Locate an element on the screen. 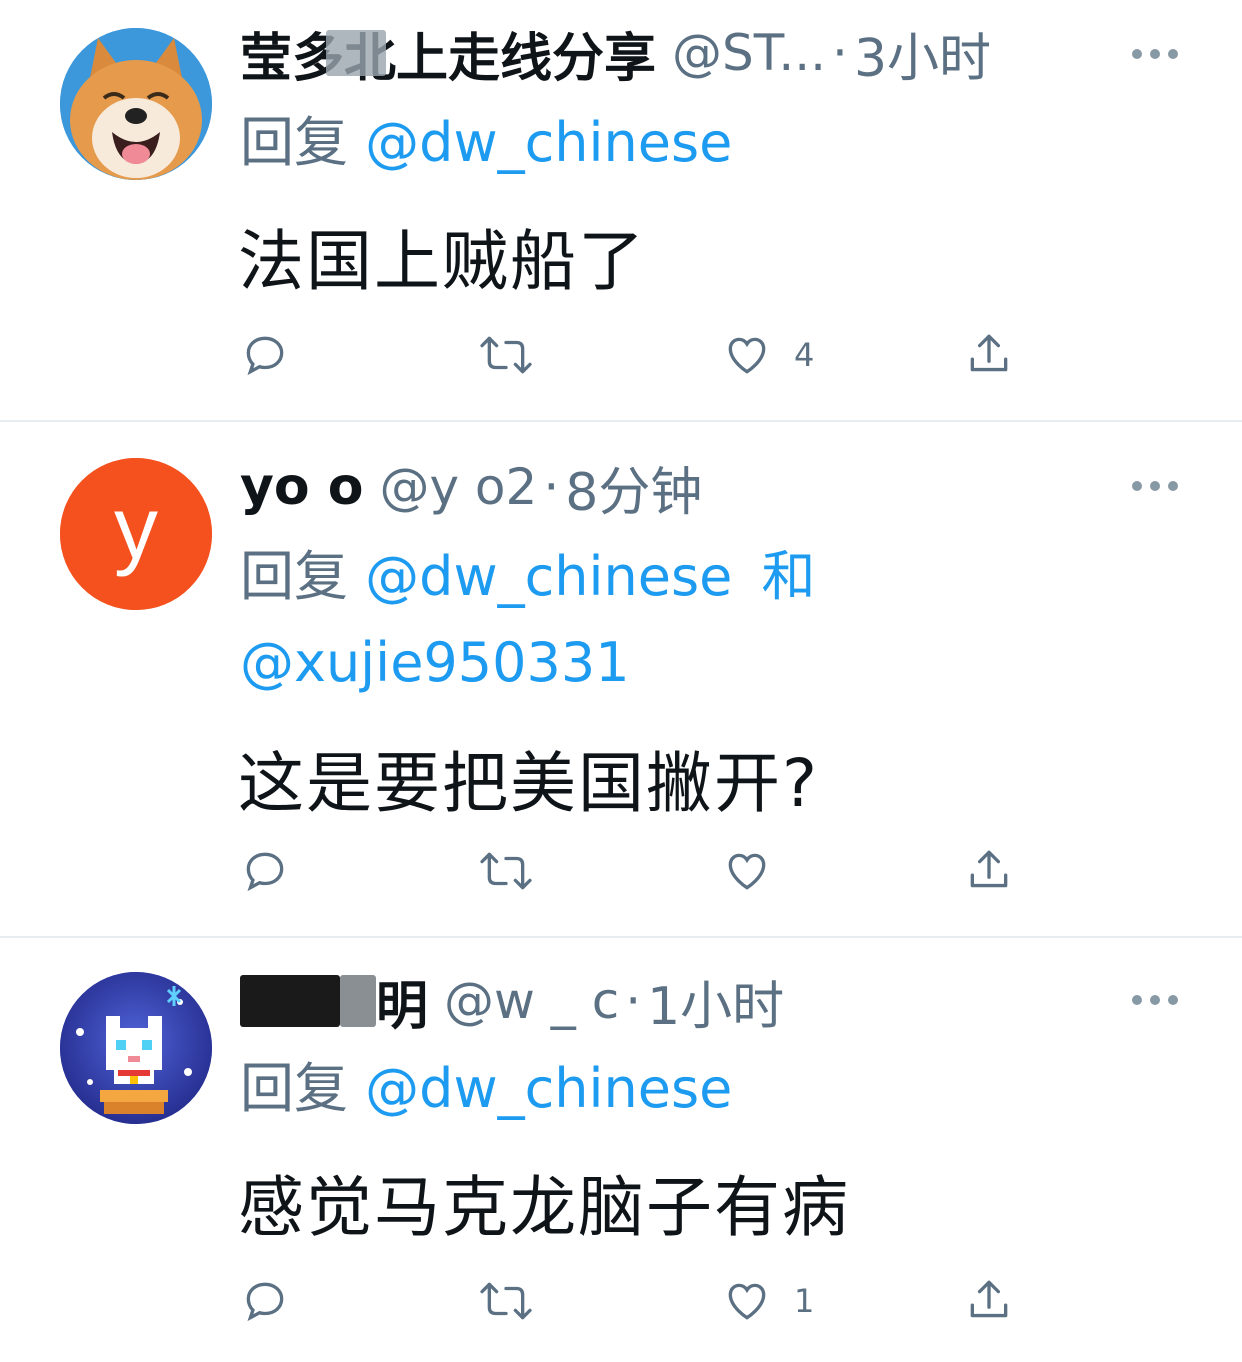 Image resolution: width=1242 pixels, height=1362 pixels. like-button: 4 is located at coordinates (768, 355).